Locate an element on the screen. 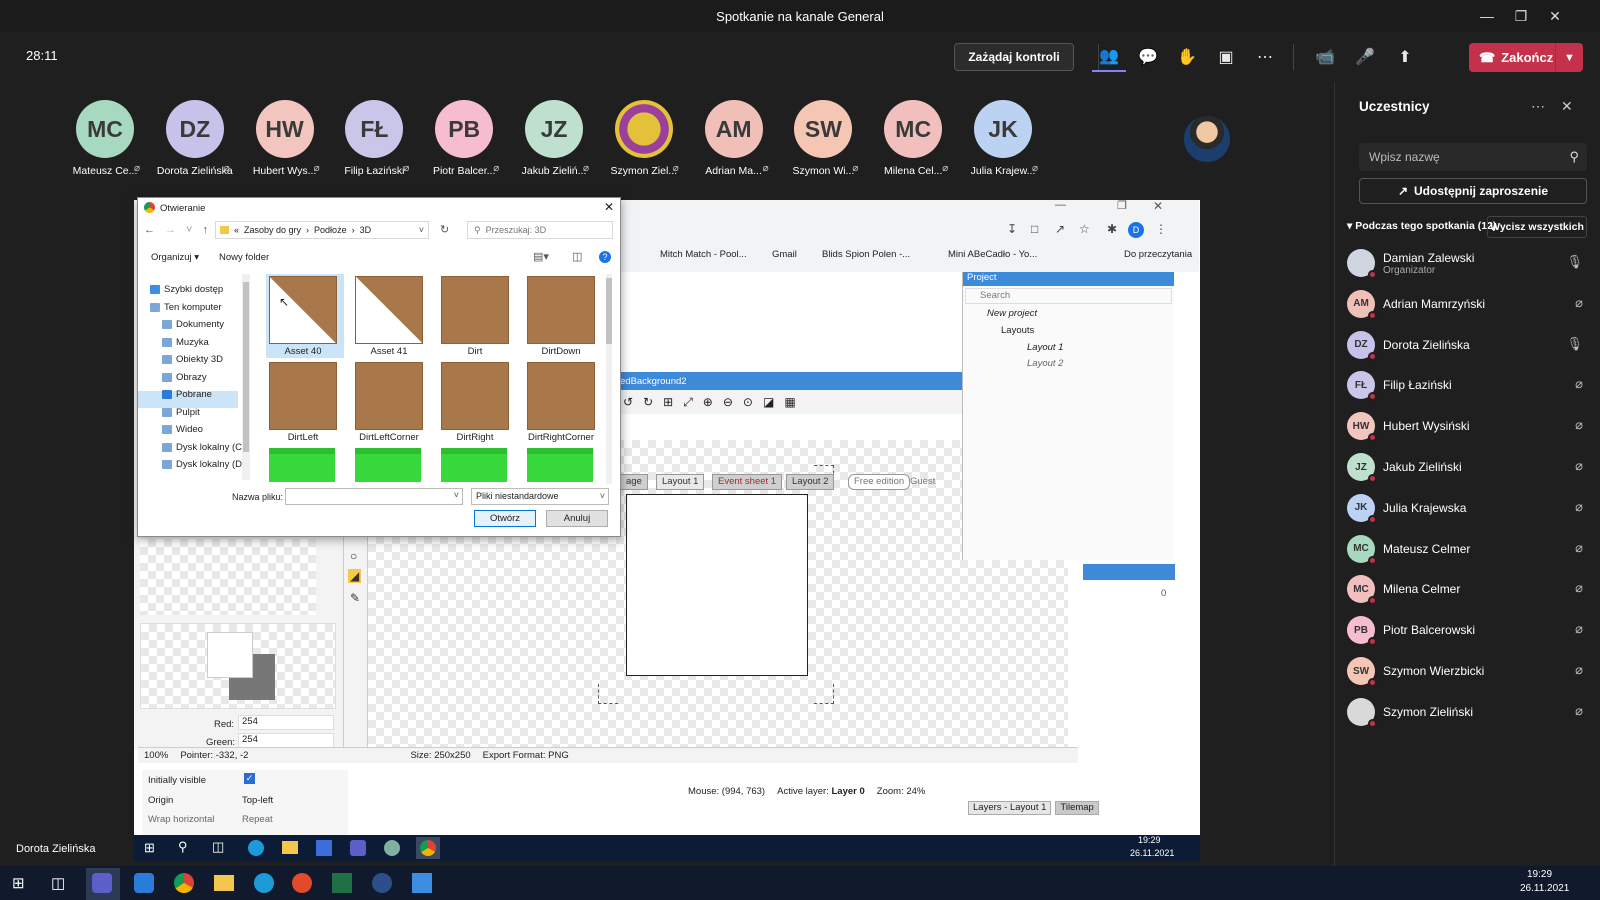 The image size is (1600, 900). browser-menu-icon: ⋮ is located at coordinates (1161, 229).